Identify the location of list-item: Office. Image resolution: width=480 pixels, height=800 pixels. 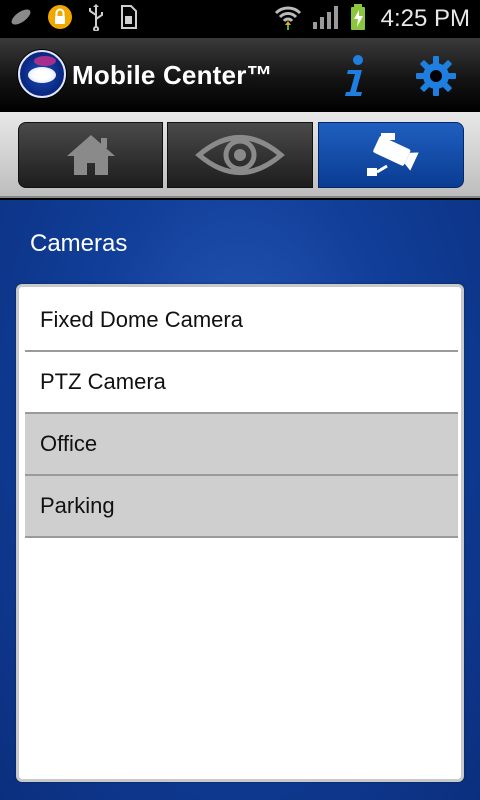
(241, 445).